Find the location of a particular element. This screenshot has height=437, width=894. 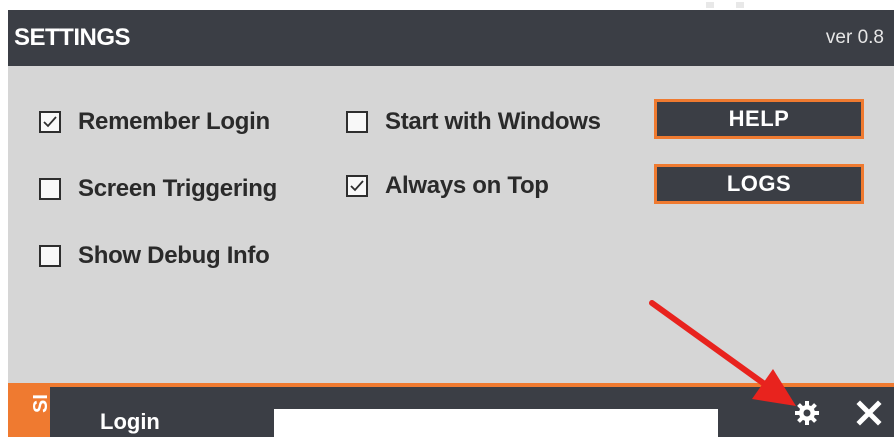

checkbox-label: Screen Triggering is located at coordinates (177, 188).